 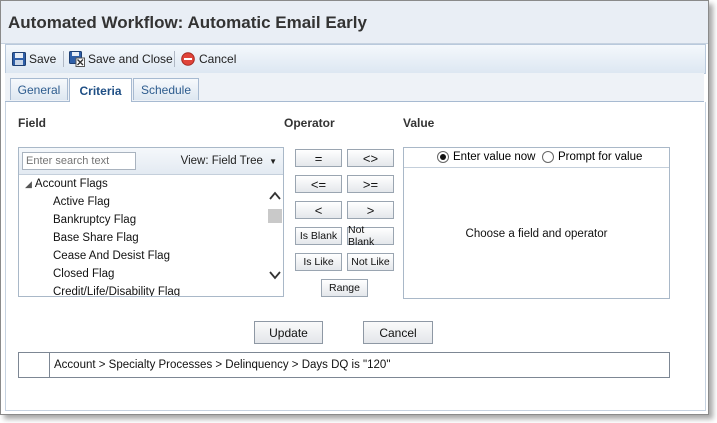 What do you see at coordinates (548, 157) in the screenshot?
I see `radio-unselected-icon` at bounding box center [548, 157].